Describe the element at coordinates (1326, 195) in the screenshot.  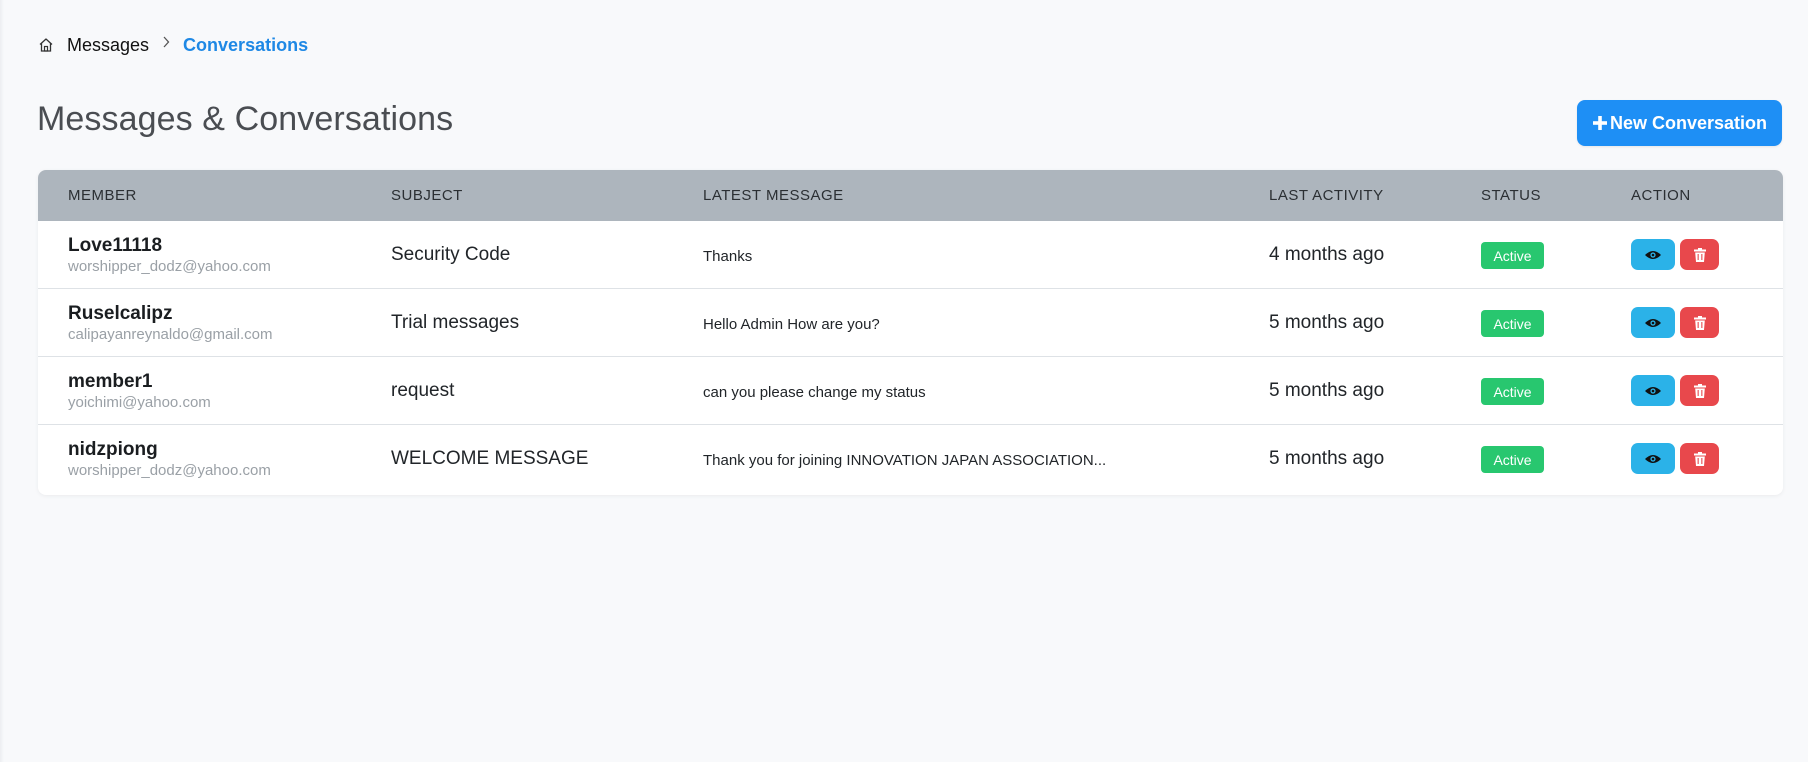
I see `column-header-last-activity: LAST ACTIVITY` at that location.